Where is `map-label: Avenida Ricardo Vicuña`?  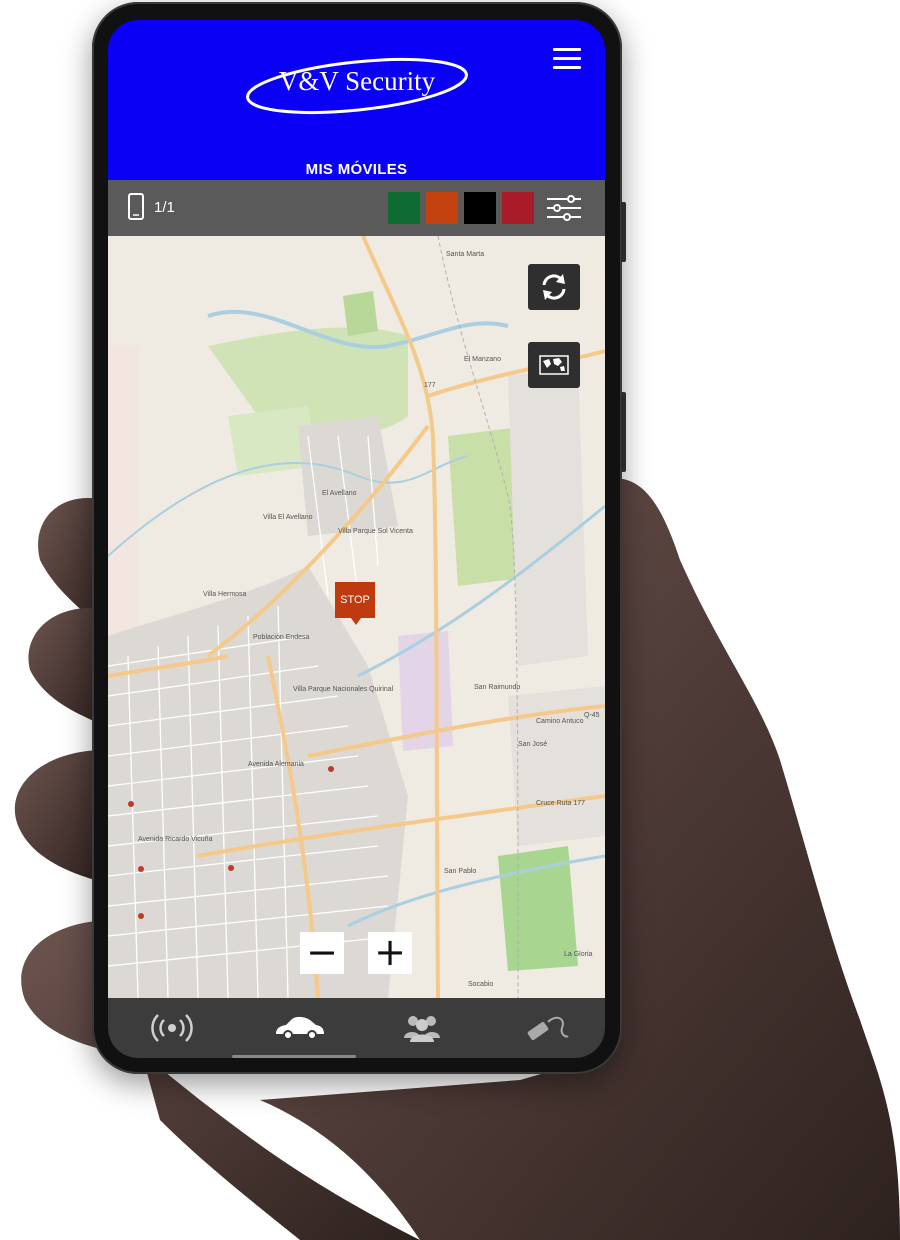
map-label: Avenida Ricardo Vicuña is located at coordinates (175, 839).